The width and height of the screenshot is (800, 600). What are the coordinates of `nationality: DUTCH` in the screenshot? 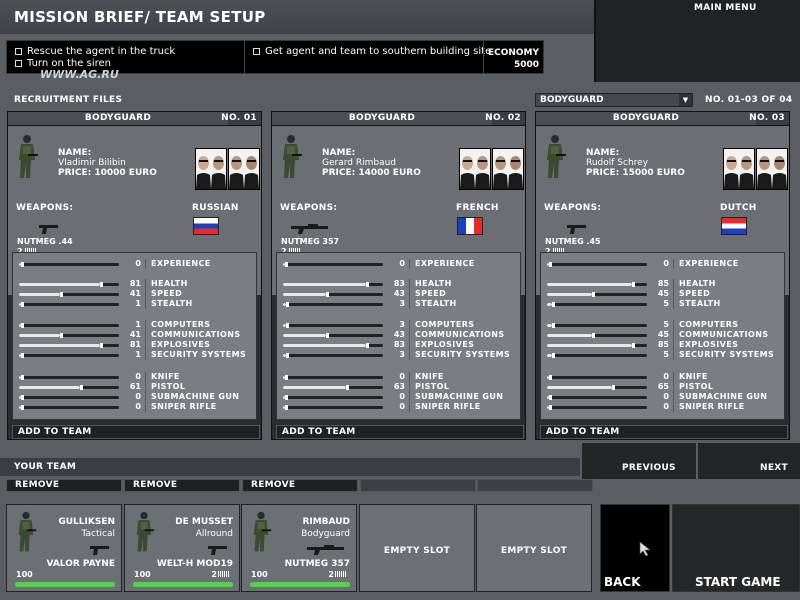 It's located at (738, 208).